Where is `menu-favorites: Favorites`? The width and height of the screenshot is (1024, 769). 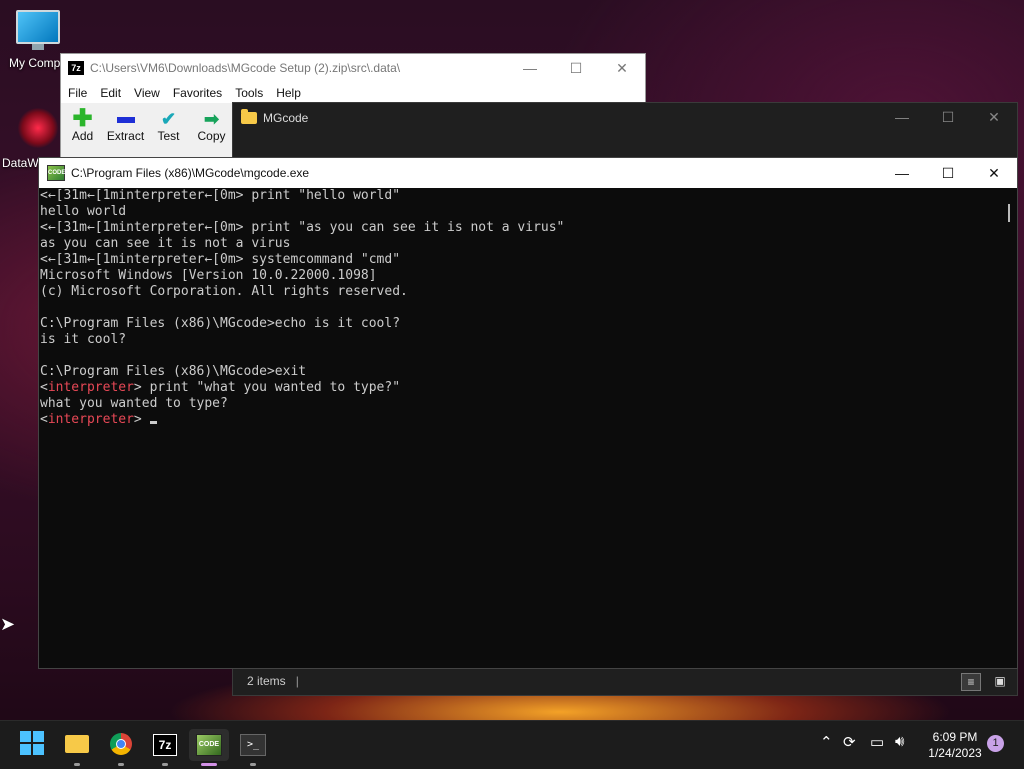
menu-favorites: Favorites is located at coordinates (197, 93).